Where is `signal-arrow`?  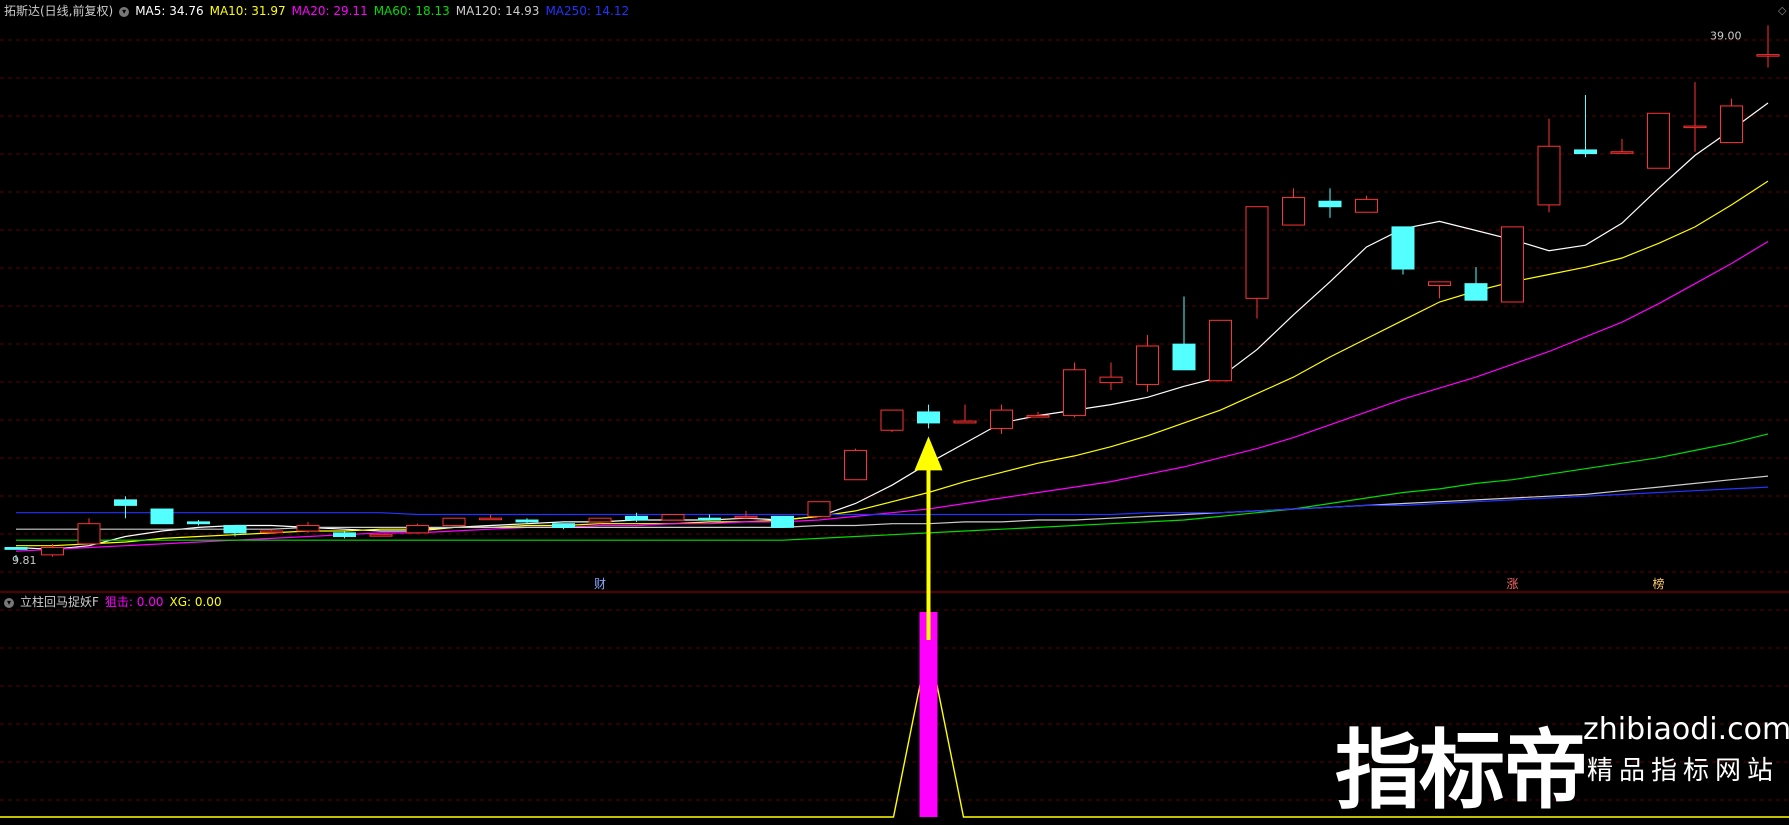
signal-arrow is located at coordinates (928, 538).